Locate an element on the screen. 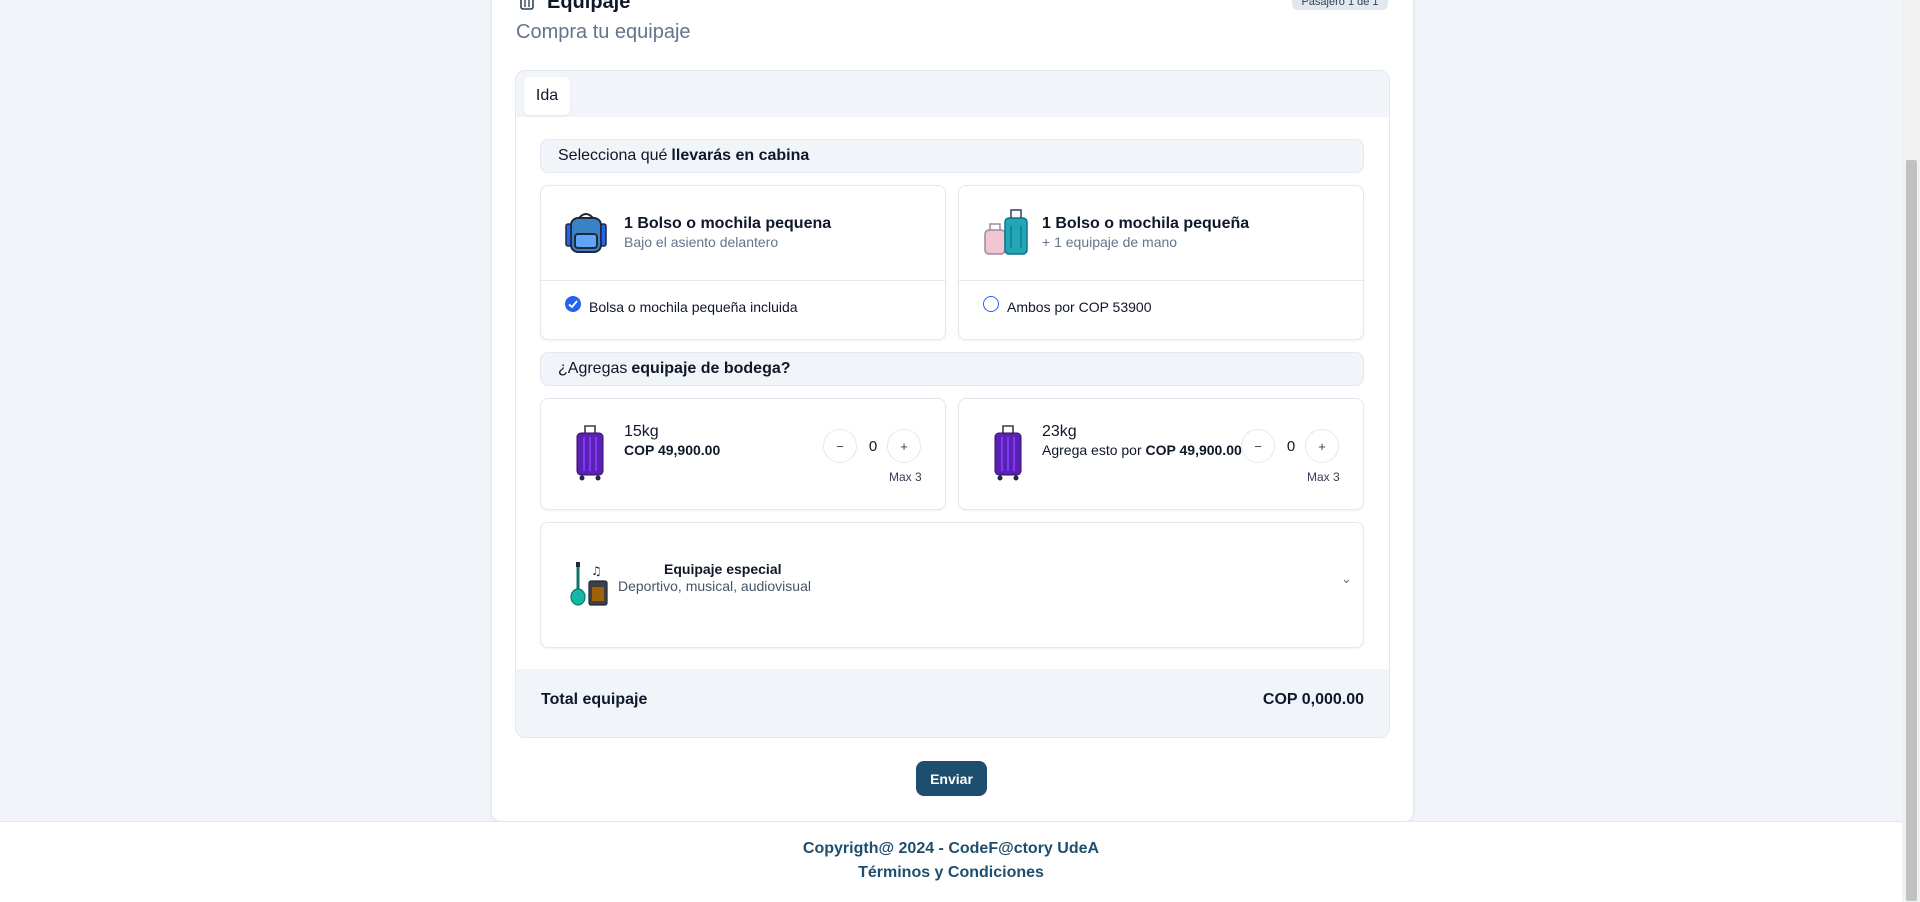 Image resolution: width=1920 pixels, height=902 pixels. hold-price: COP 49,900.00 is located at coordinates (672, 450).